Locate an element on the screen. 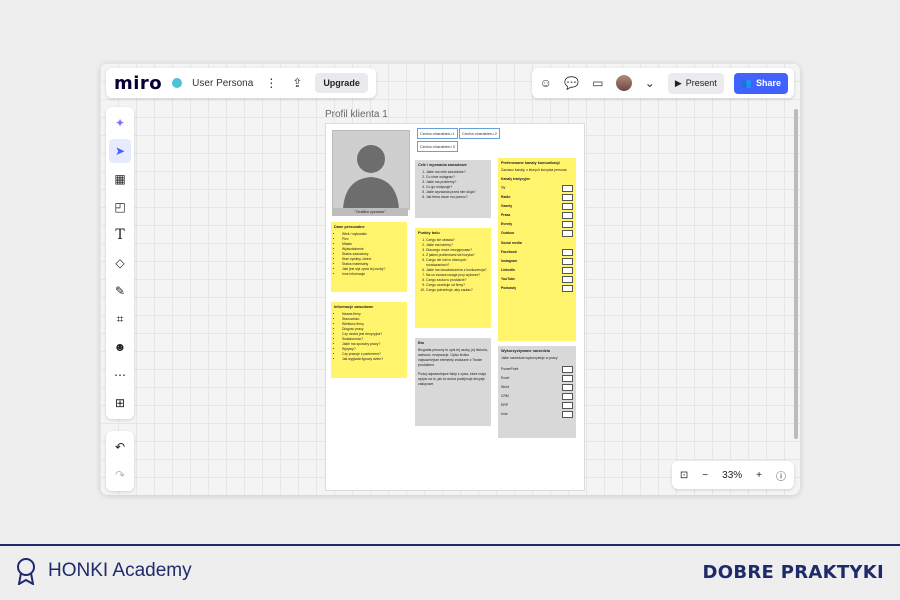 Image resolution: width=900 pixels, height=600 pixels. chevron-down-icon: ⌄ is located at coordinates (650, 83).